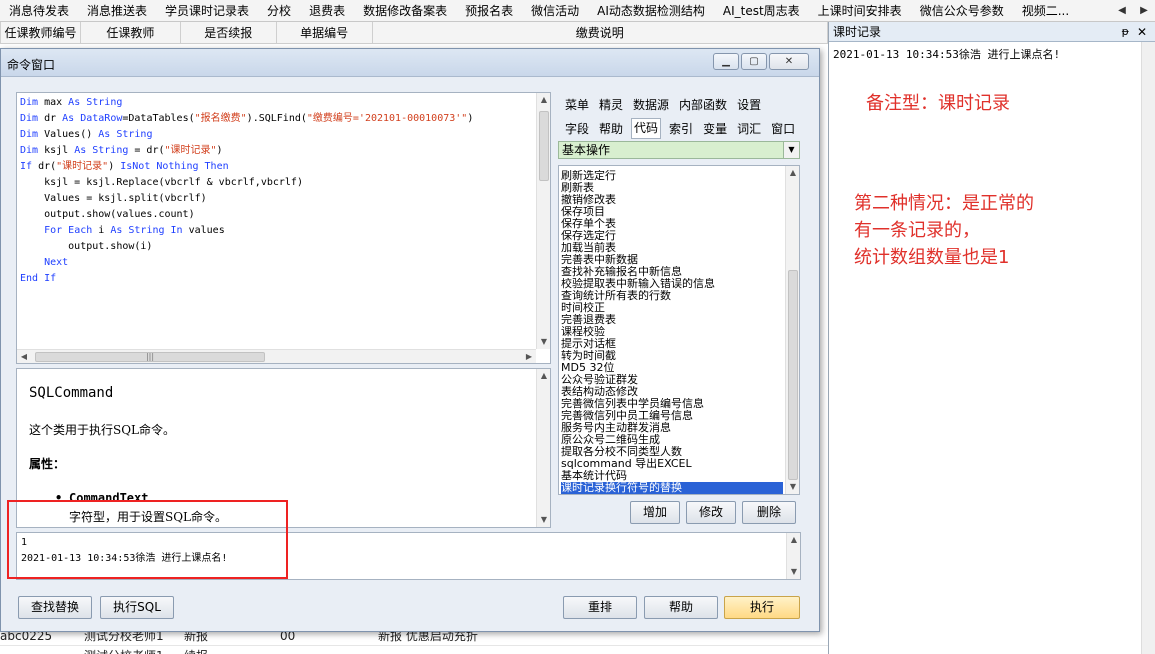  Describe the element at coordinates (150, 357) in the screenshot. I see `scroll-thumb: |||` at that location.